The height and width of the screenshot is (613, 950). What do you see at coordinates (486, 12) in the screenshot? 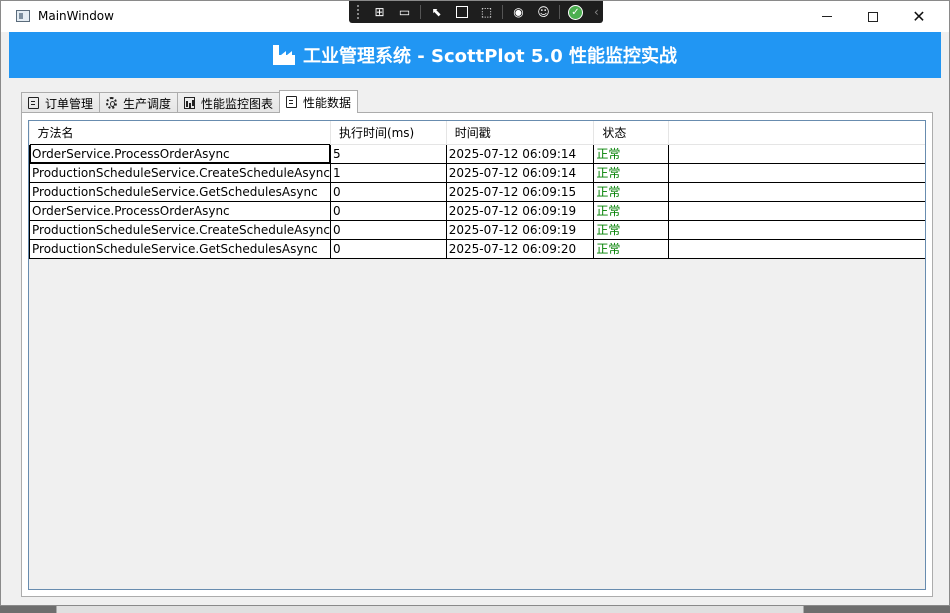
I see `track-focus-icon: ⬚` at bounding box center [486, 12].